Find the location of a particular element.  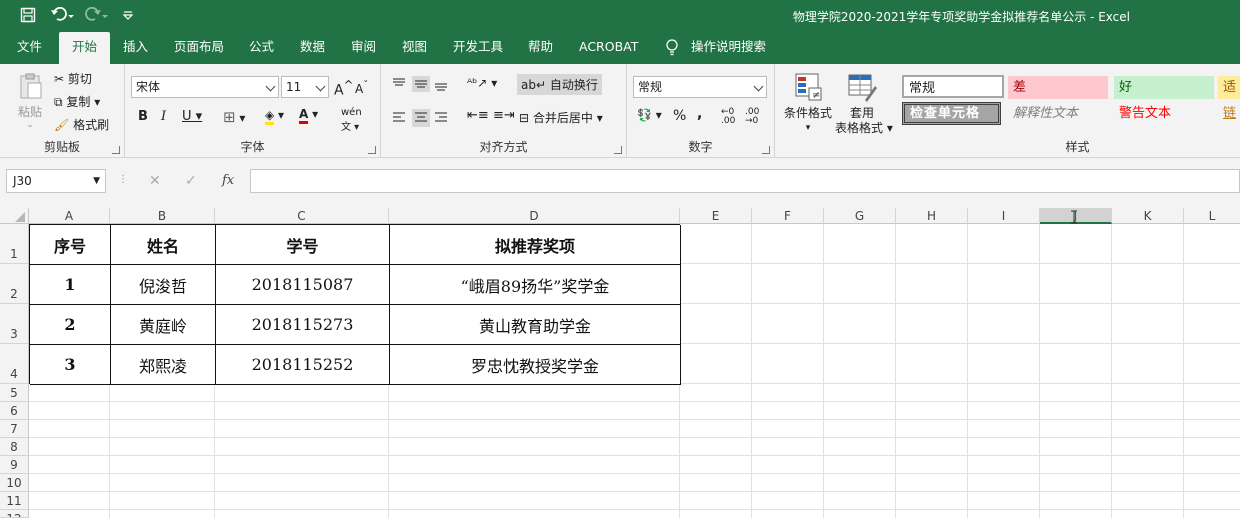

style-warning: 警告文本 is located at coordinates (1164, 113).